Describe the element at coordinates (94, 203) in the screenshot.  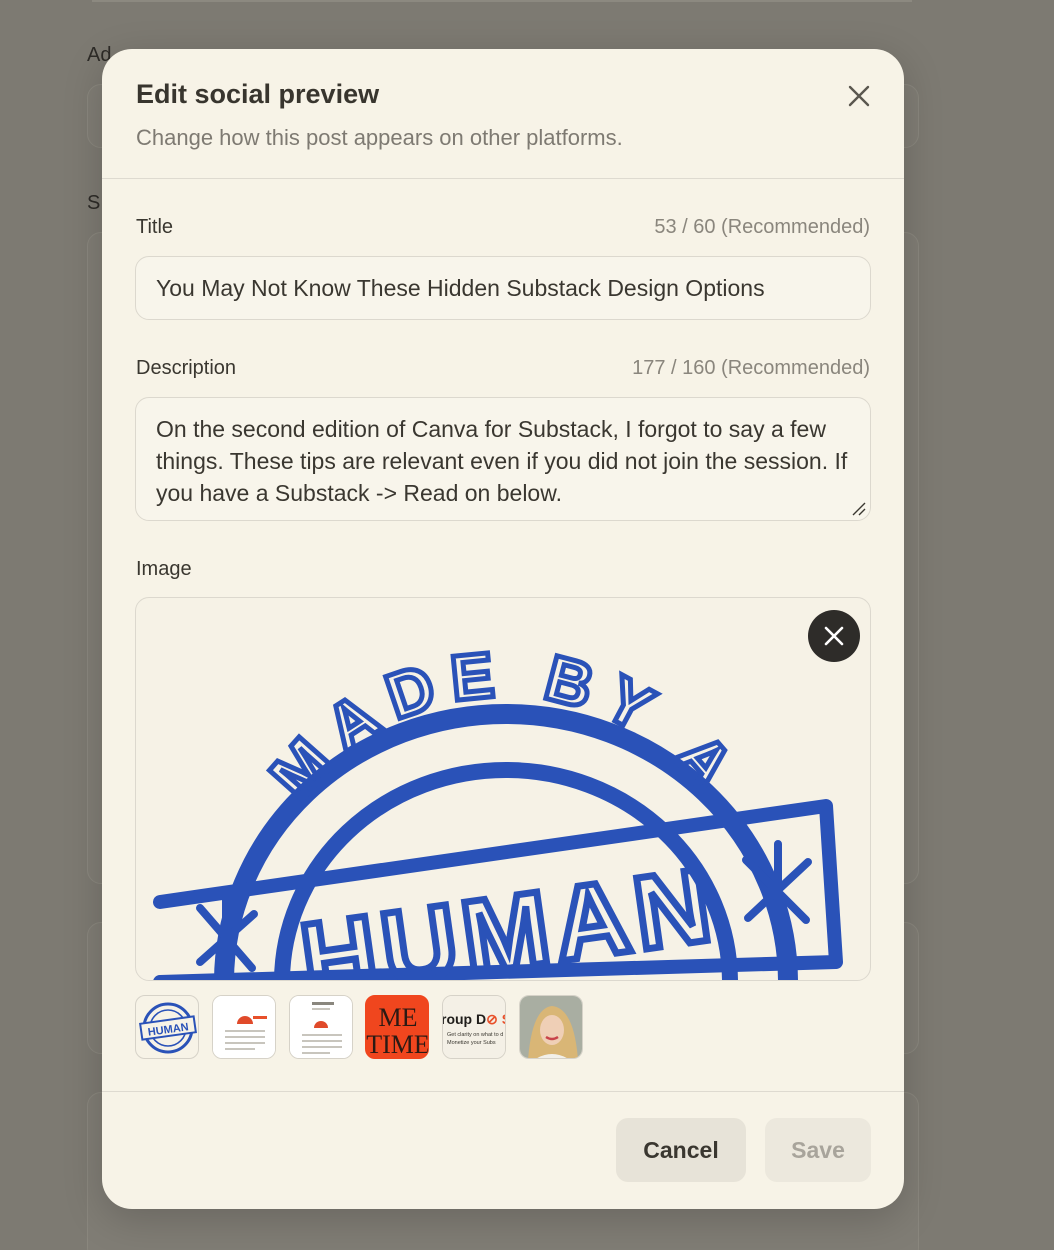
I see `background-label-2: S` at that location.